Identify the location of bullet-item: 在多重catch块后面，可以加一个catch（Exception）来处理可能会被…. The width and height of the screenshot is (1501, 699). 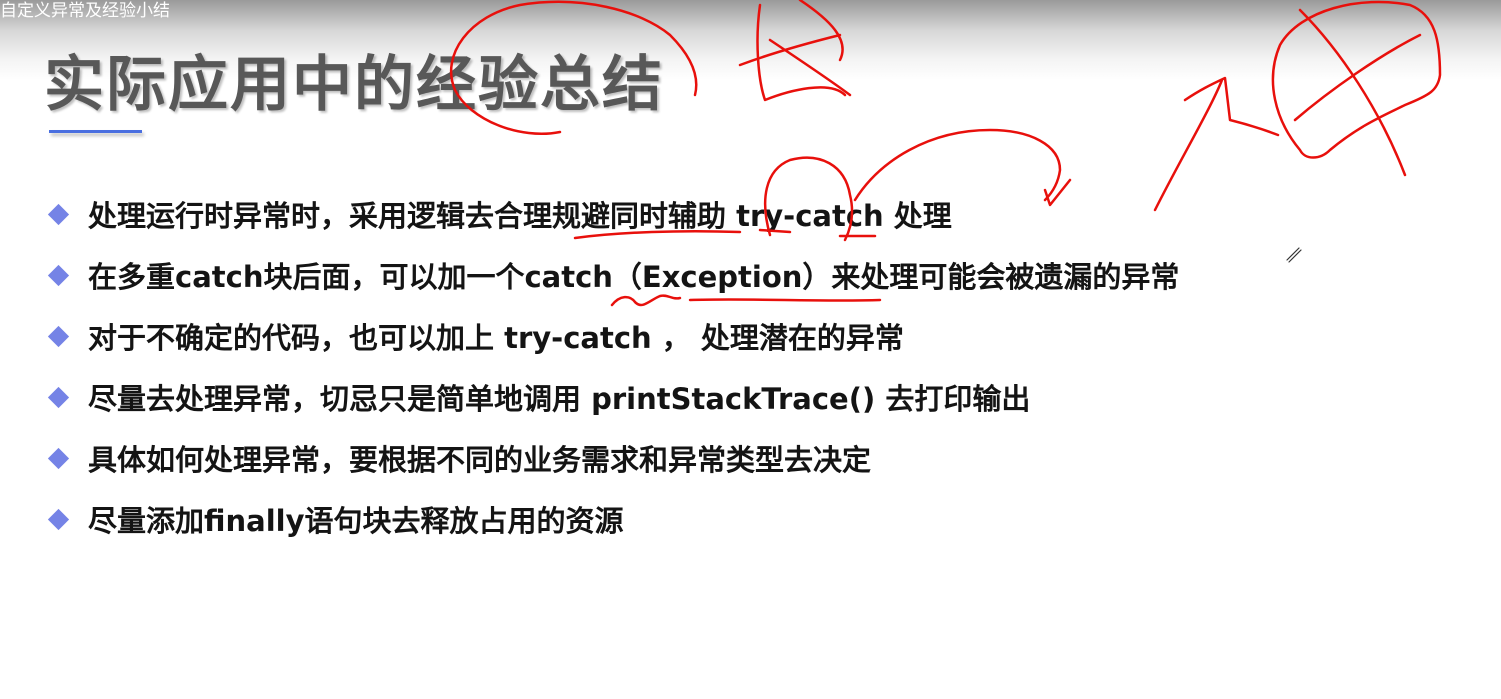
(610, 287).